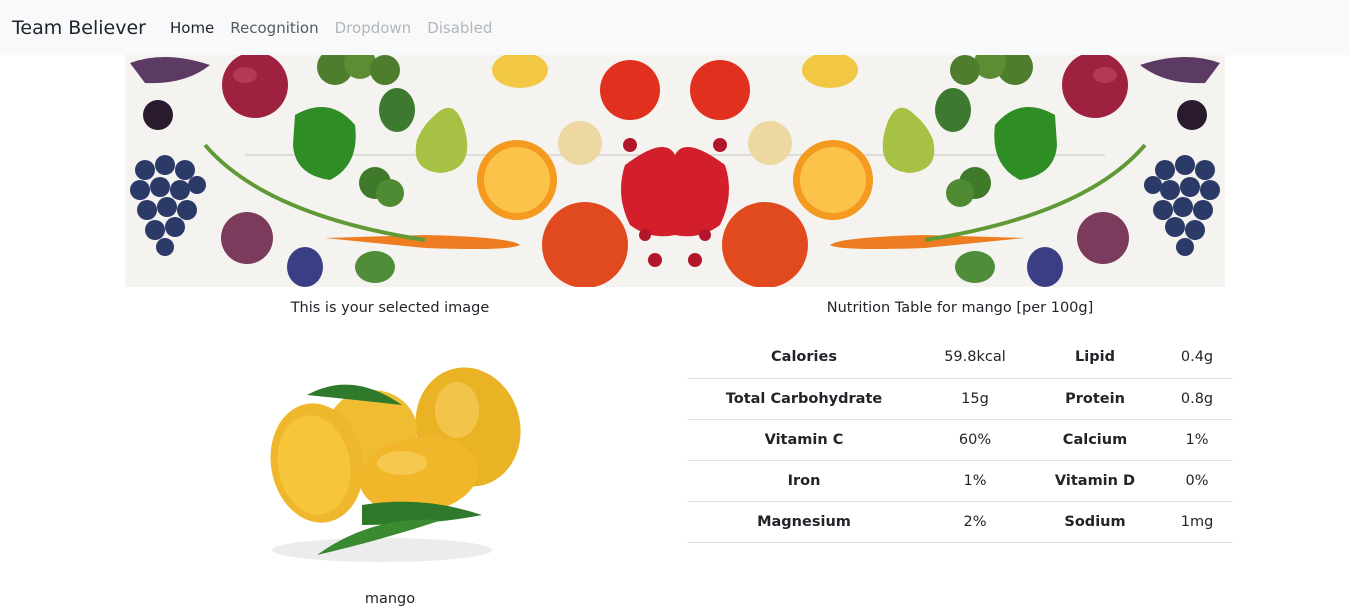 Image resolution: width=1349 pixels, height=616 pixels. I want to click on selected-mango-image, so click(392, 462).